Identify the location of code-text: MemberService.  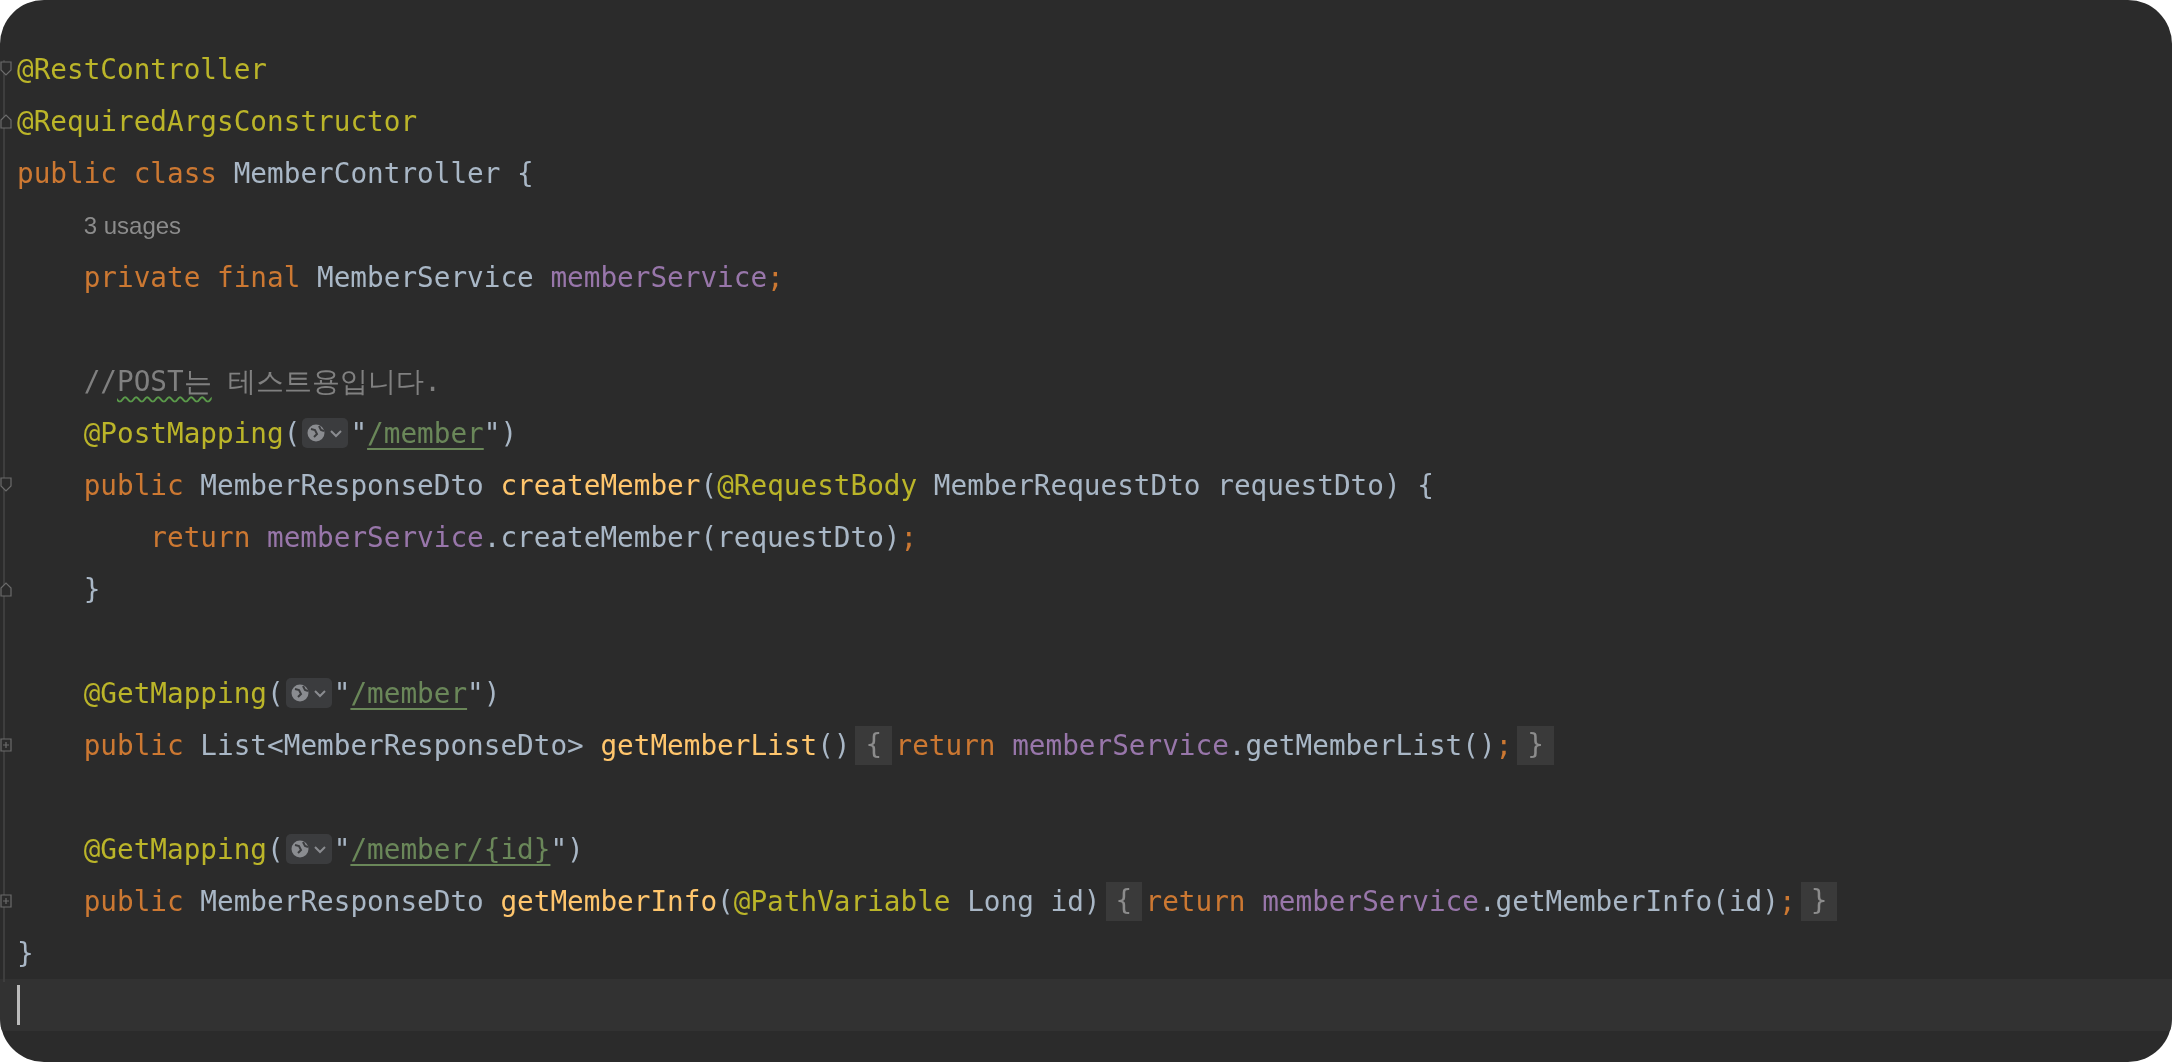
(425, 277).